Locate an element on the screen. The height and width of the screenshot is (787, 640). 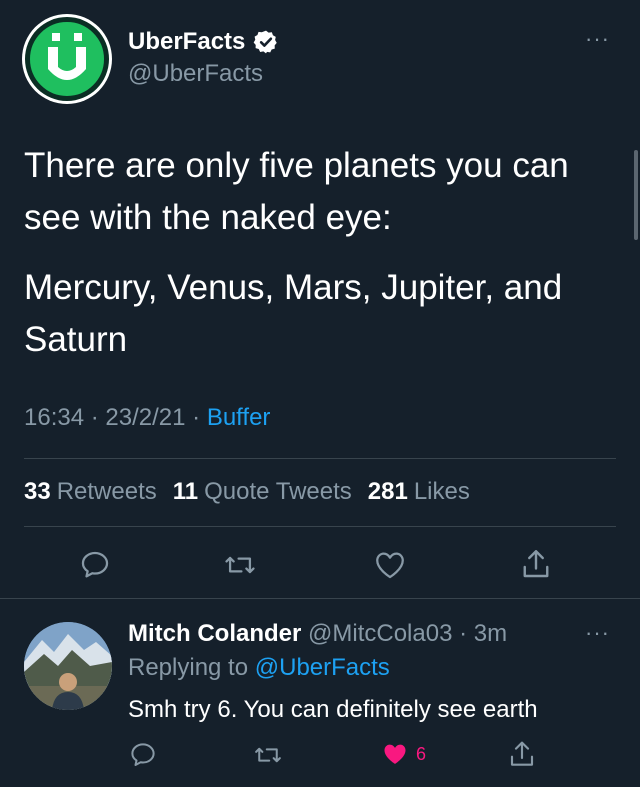
reply-more-icon: ··· is located at coordinates (597, 633).